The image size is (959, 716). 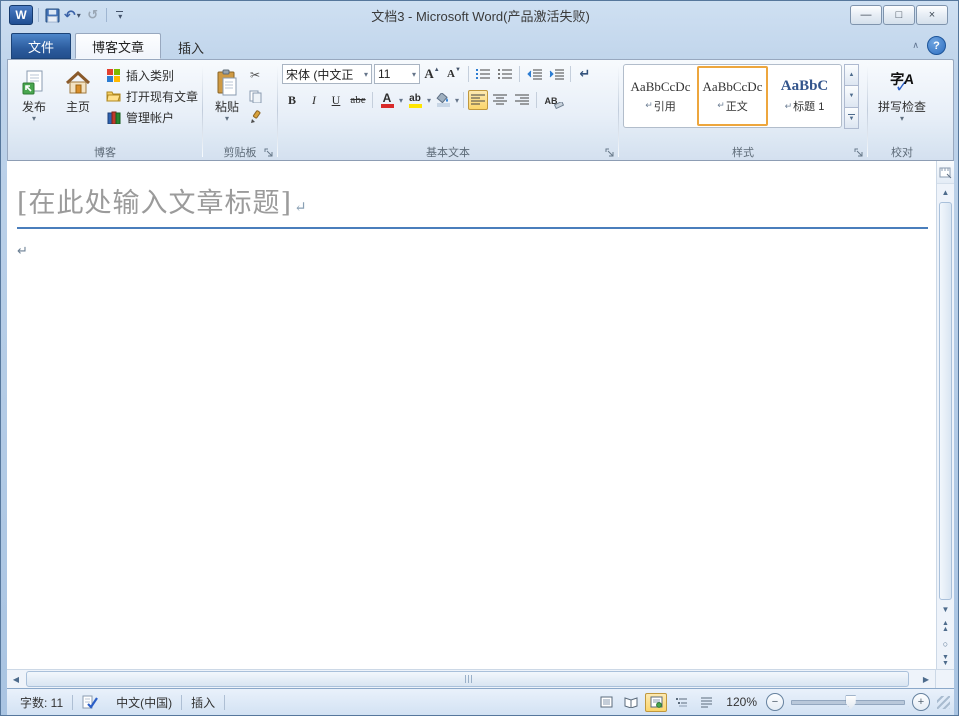 I want to click on paste-button: 粘贴 ▾, so click(x=227, y=93).